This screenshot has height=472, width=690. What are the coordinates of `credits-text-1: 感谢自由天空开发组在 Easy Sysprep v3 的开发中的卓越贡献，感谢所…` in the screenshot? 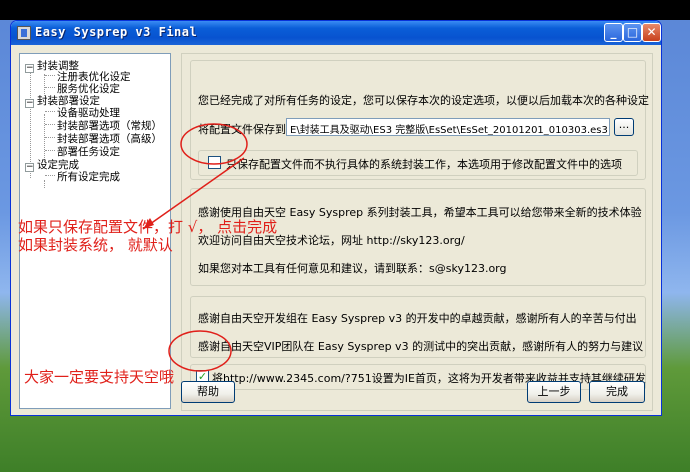 It's located at (417, 318).